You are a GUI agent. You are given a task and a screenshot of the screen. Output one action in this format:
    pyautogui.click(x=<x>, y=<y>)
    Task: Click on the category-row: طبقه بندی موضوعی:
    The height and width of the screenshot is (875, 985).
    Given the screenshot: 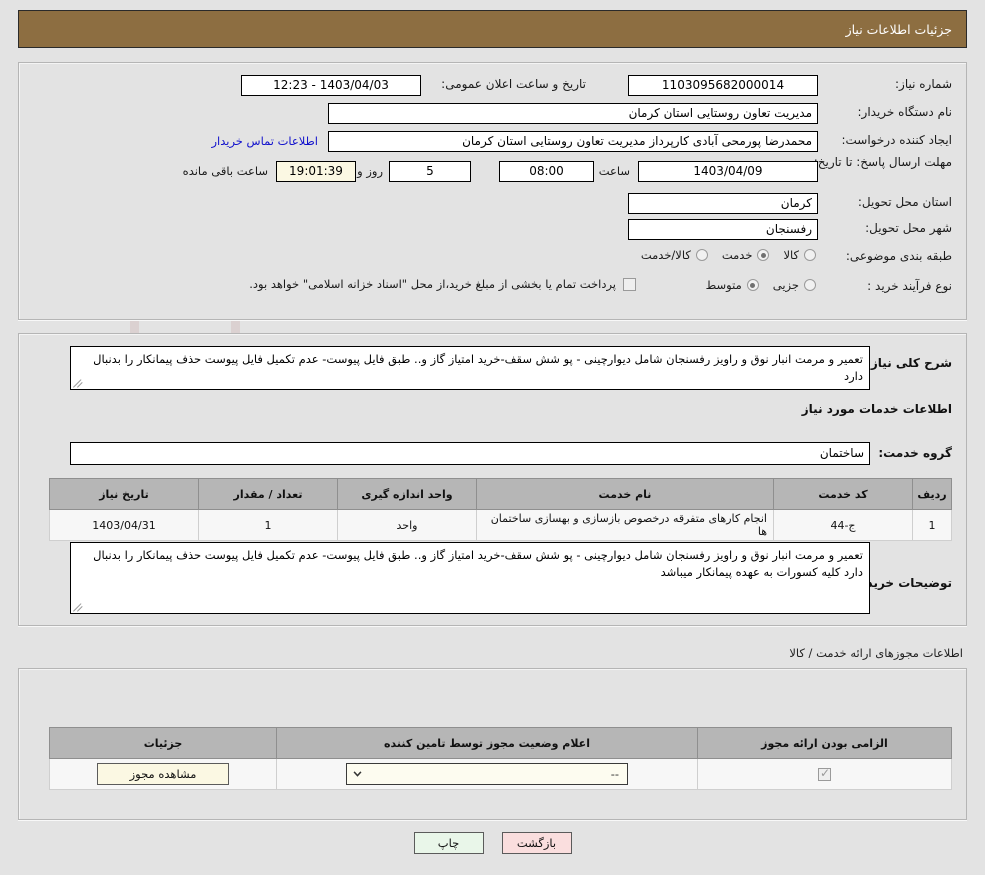 What is the action you would take?
    pyautogui.click(x=899, y=256)
    